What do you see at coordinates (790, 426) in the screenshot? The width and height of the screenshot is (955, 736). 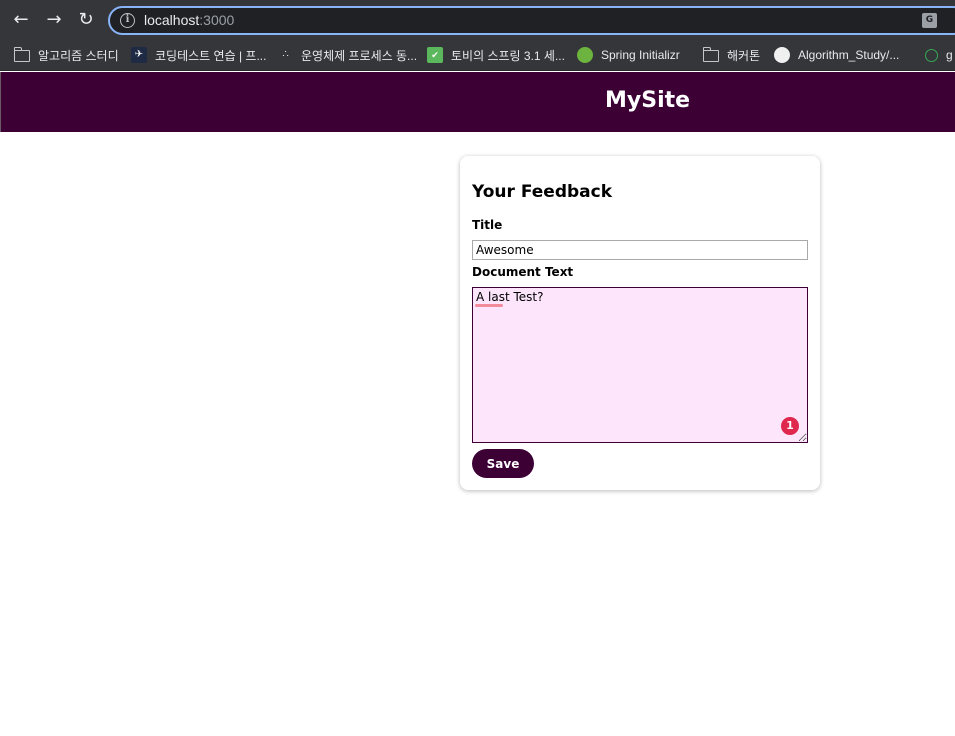 I see `issue-count-badge: 1` at bounding box center [790, 426].